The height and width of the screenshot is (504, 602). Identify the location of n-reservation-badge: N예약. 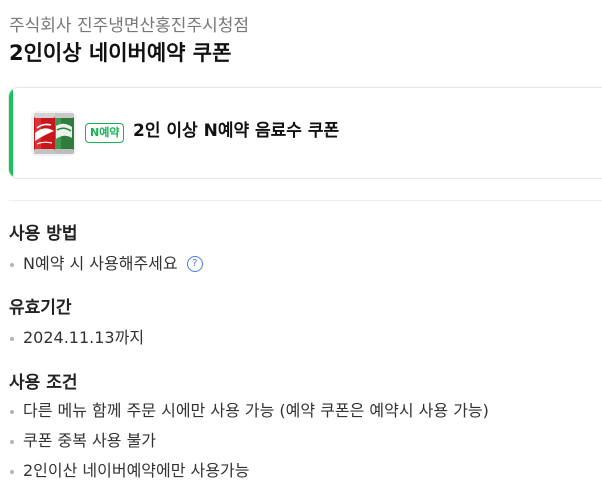
(105, 133).